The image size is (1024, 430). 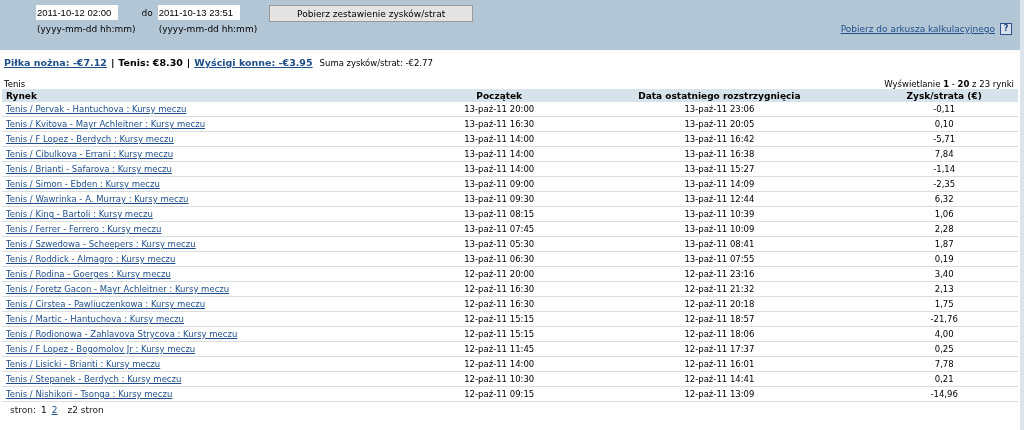 What do you see at coordinates (90, 154) in the screenshot?
I see `market-link: Tenis / Cibulkova - Errani : Kursy meczu` at bounding box center [90, 154].